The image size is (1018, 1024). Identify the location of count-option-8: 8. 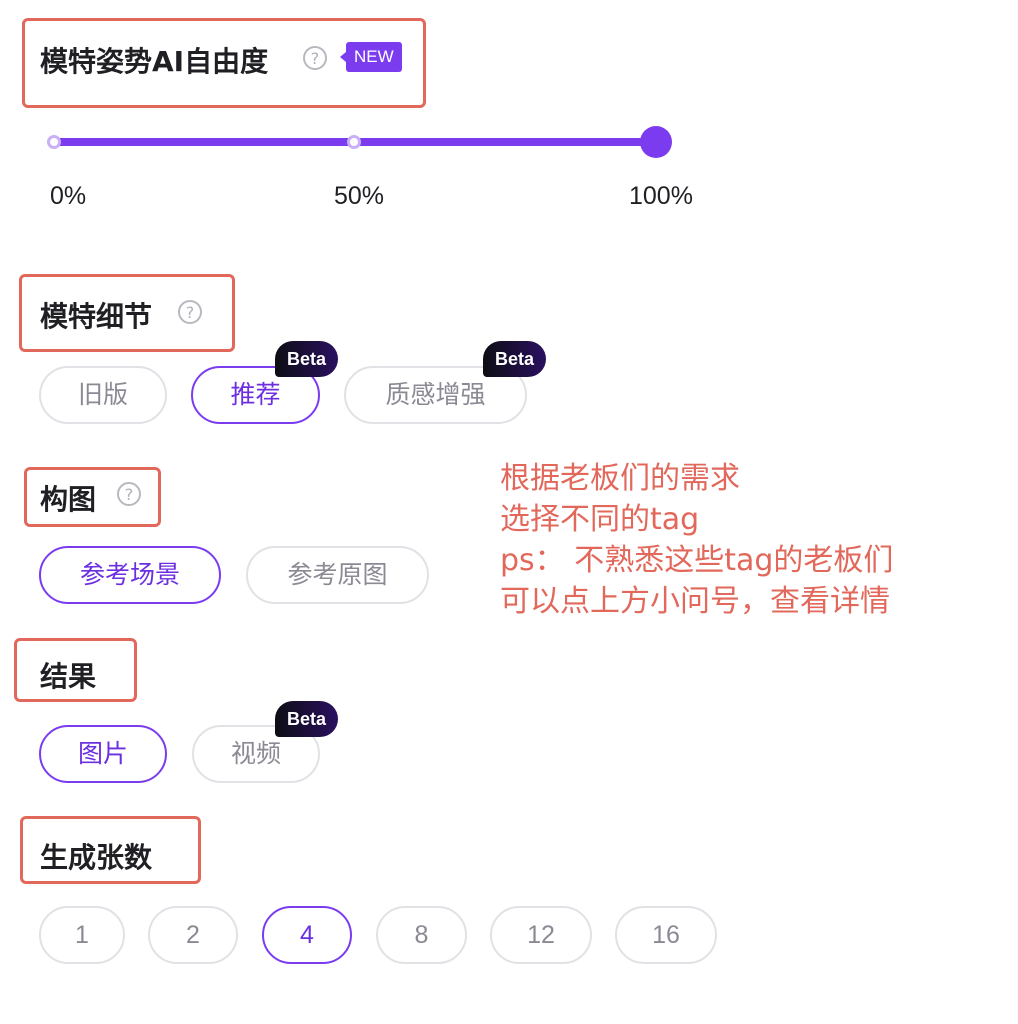
(421, 935).